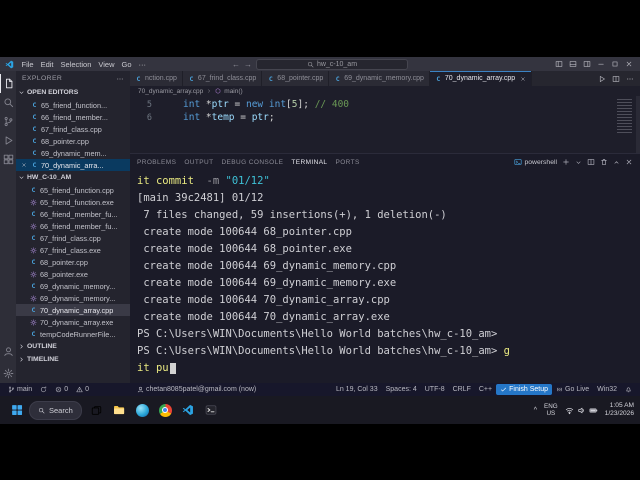 The height and width of the screenshot is (480, 640). Describe the element at coordinates (615, 64) in the screenshot. I see `maximize-button` at that location.